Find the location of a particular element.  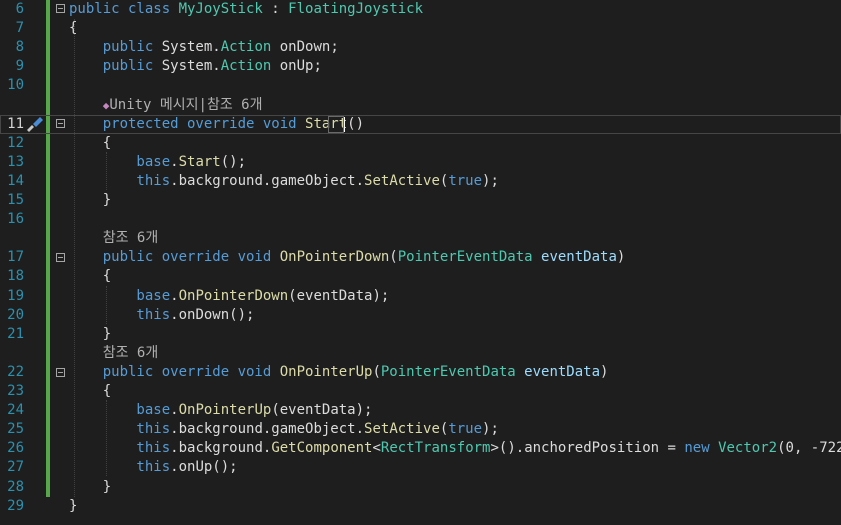

line-number: 29 is located at coordinates (15, 505).